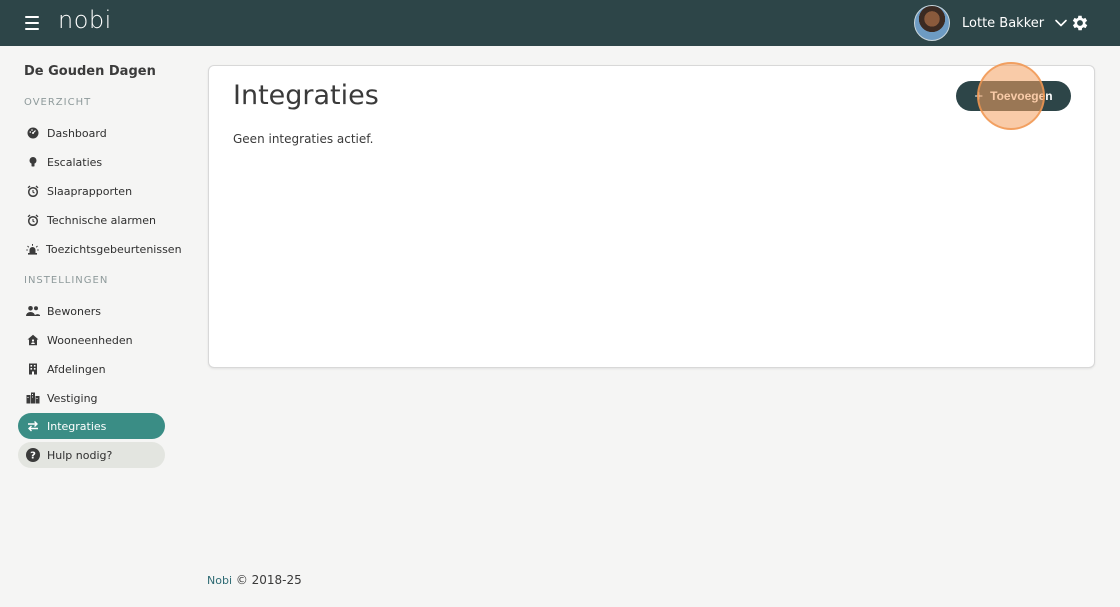 This screenshot has height=607, width=1120. What do you see at coordinates (75, 162) in the screenshot?
I see `sidebar-item-label: Escalaties` at bounding box center [75, 162].